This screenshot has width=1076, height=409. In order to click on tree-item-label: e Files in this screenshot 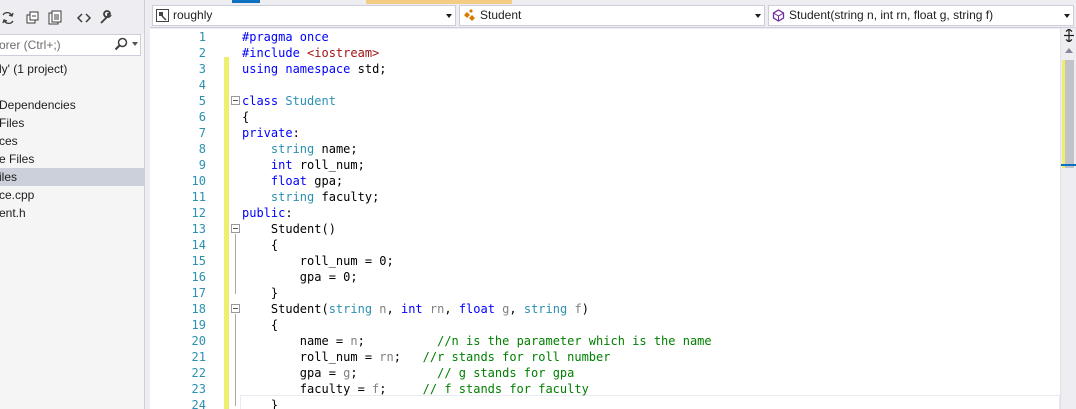, I will do `click(17, 159)`.